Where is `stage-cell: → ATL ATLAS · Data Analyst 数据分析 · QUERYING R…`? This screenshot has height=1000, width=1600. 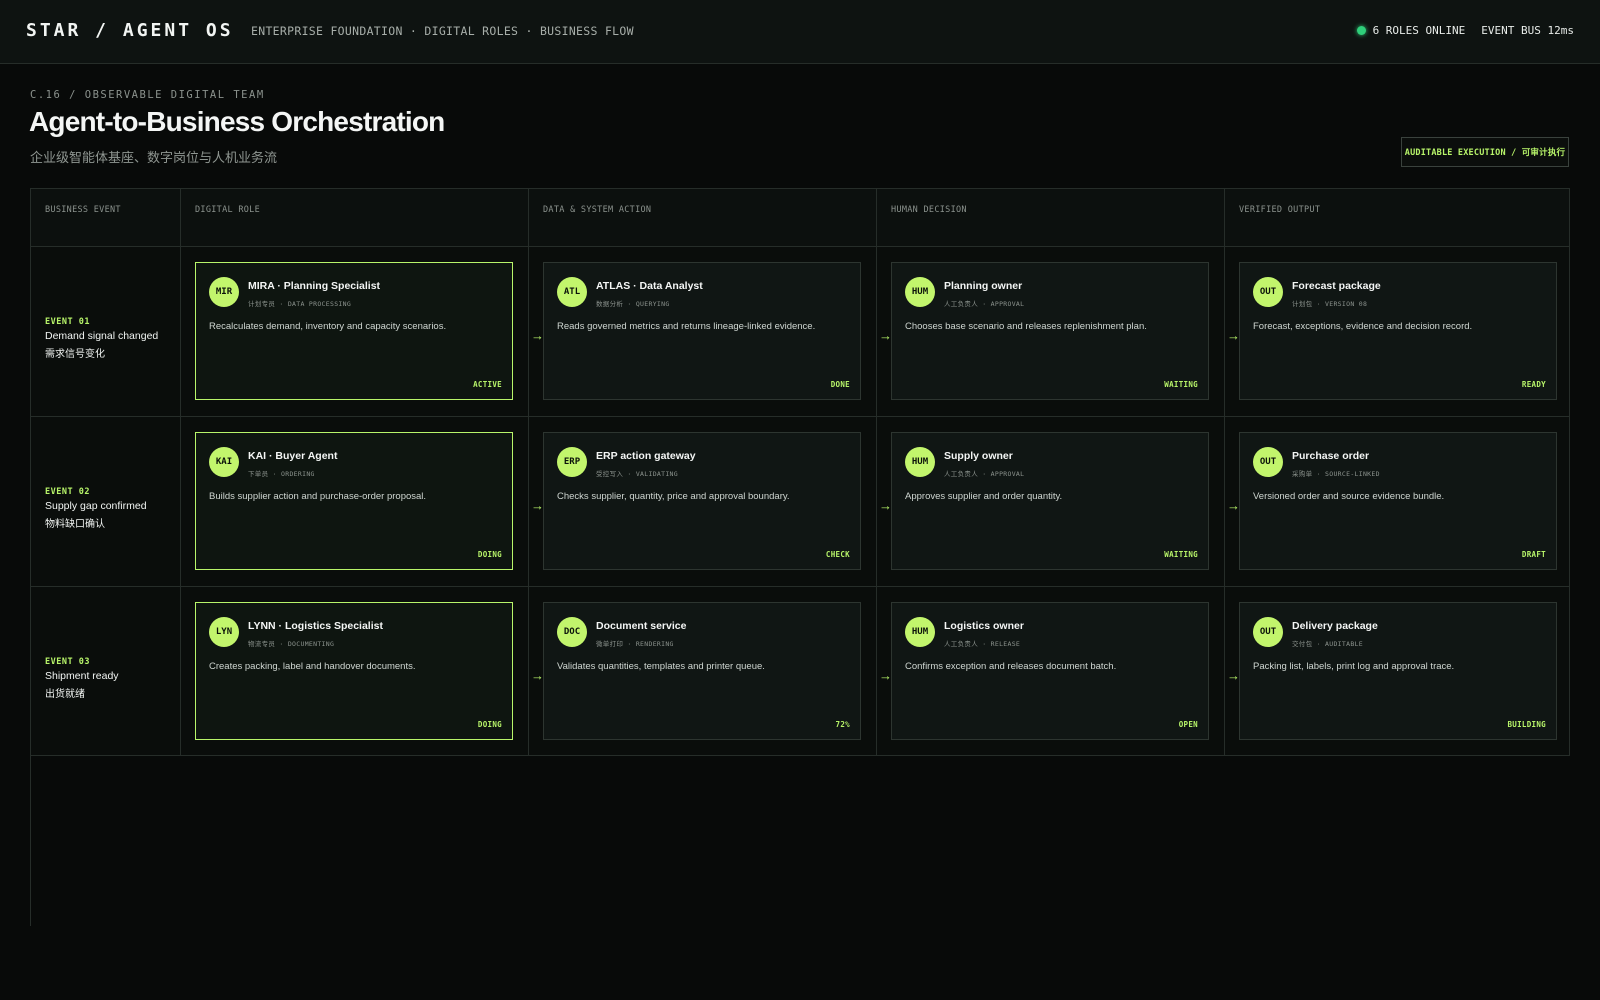 stage-cell: → ATL ATLAS · Data Analyst 数据分析 · QUERYING R… is located at coordinates (702, 331).